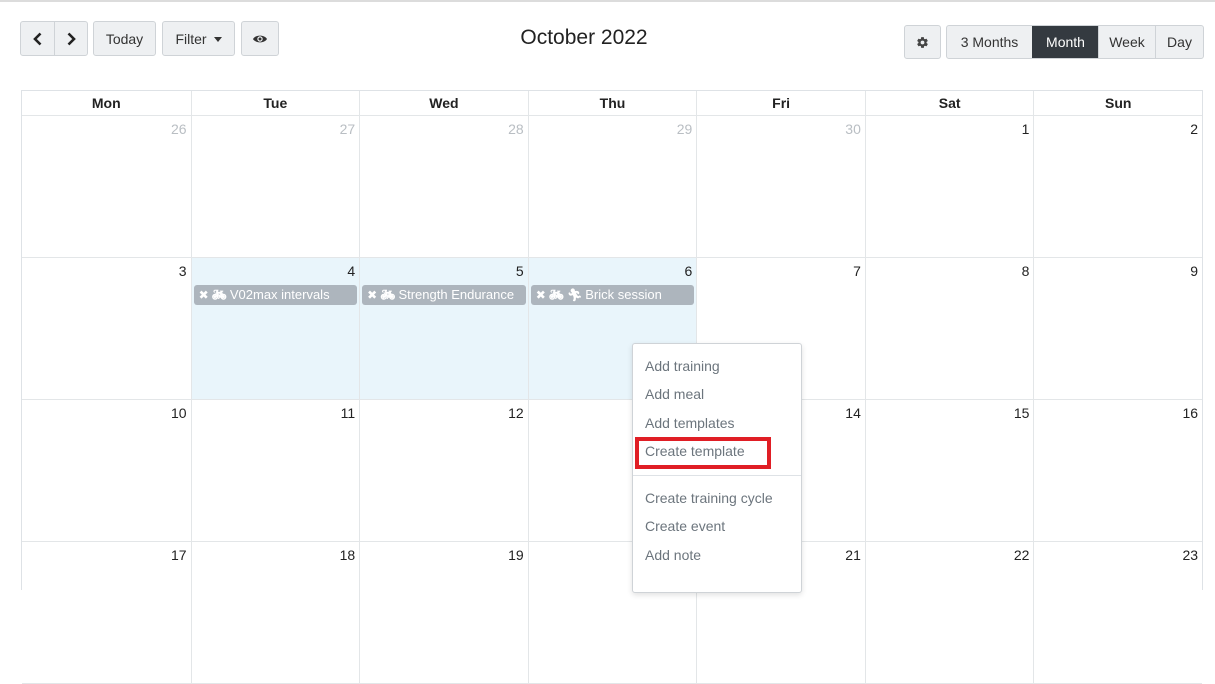 This screenshot has width=1215, height=684. What do you see at coordinates (949, 470) in the screenshot?
I see `day-cell: 15` at bounding box center [949, 470].